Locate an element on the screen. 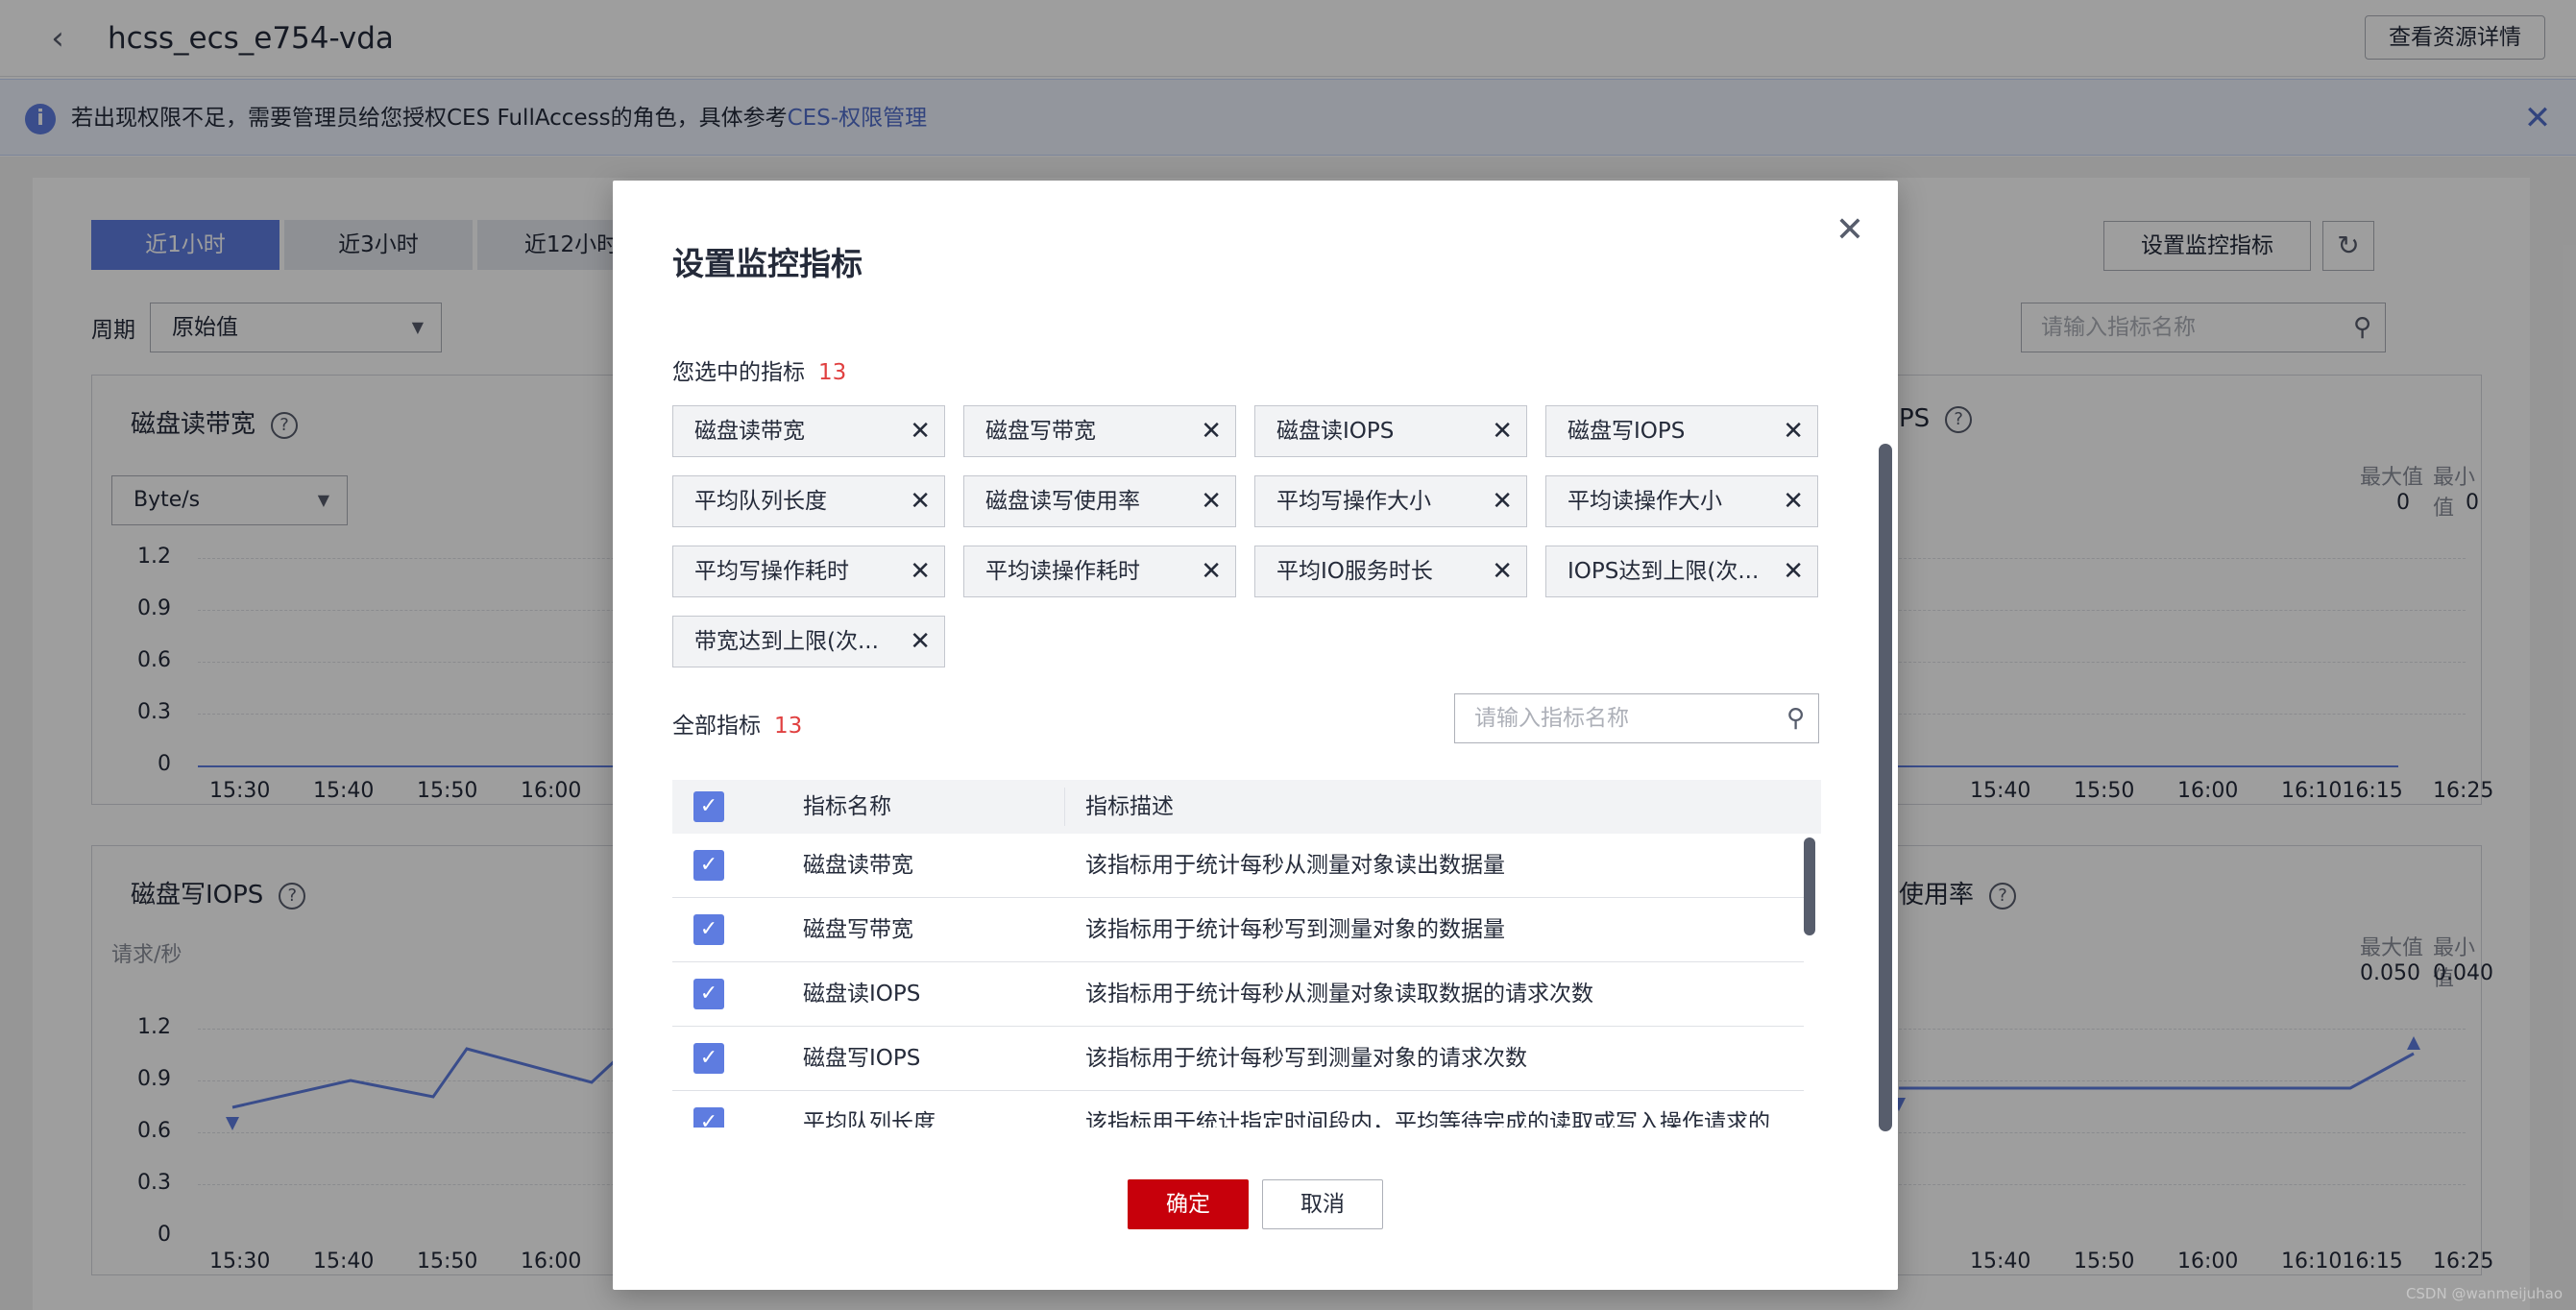 The image size is (2576, 1310). selected-metric-chip: 磁盘读写使用率 ✕ is located at coordinates (1100, 501).